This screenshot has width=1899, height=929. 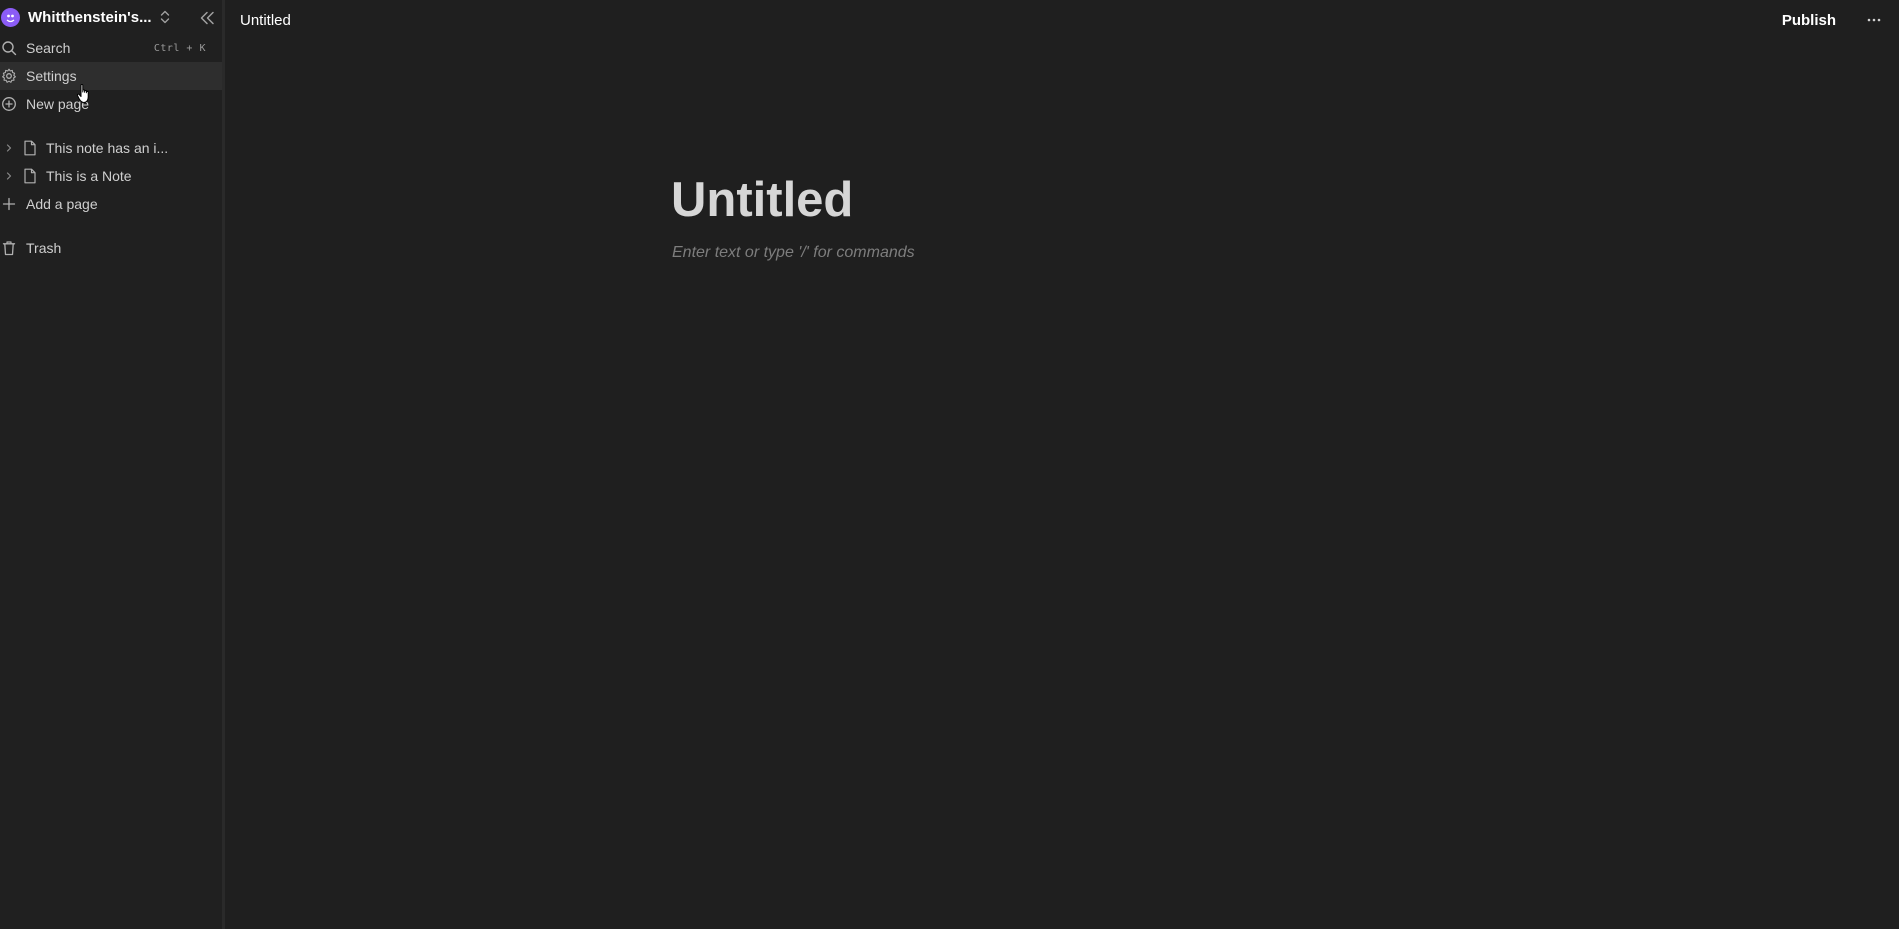 What do you see at coordinates (9, 248) in the screenshot?
I see `trash-icon` at bounding box center [9, 248].